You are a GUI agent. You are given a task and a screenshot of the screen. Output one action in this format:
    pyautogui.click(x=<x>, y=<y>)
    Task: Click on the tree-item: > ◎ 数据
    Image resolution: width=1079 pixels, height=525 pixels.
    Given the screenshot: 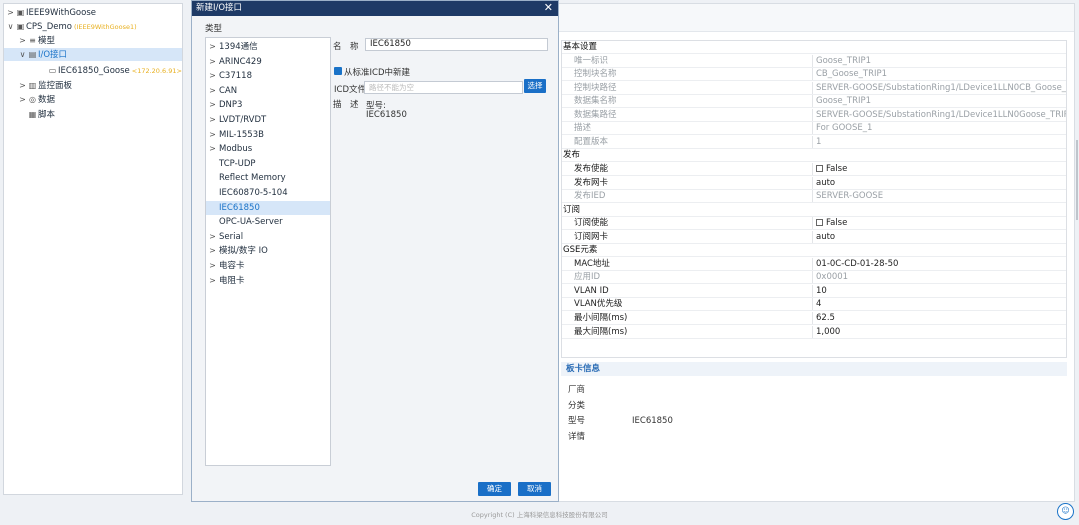 What is the action you would take?
    pyautogui.click(x=93, y=99)
    